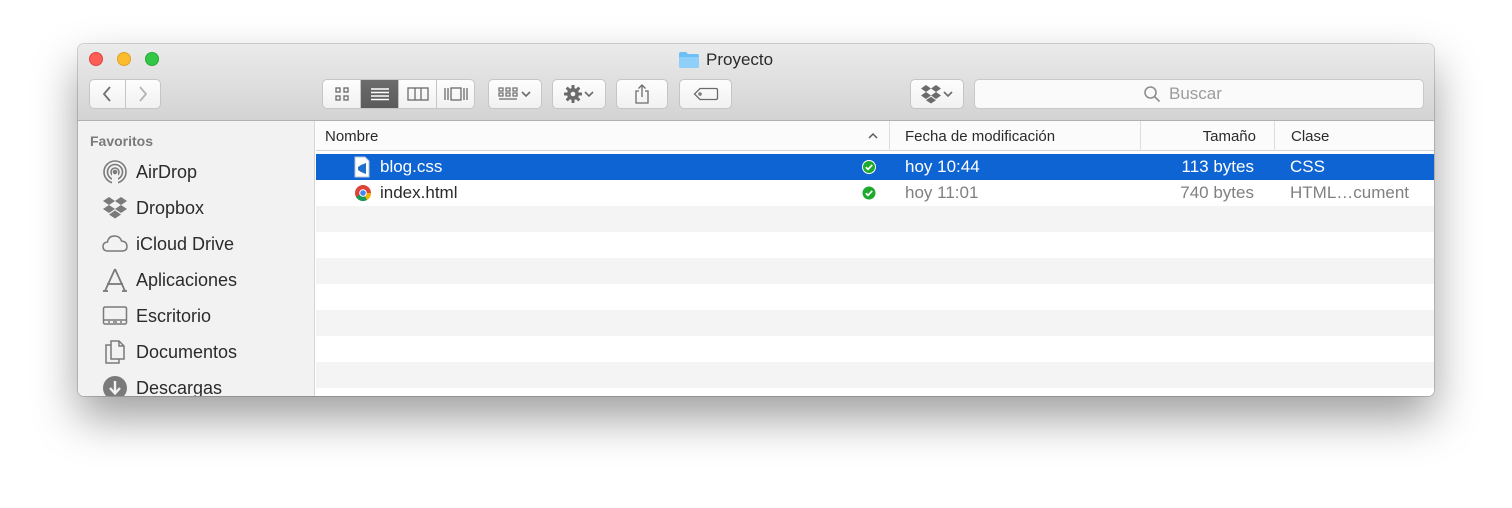 The width and height of the screenshot is (1512, 508). Describe the element at coordinates (1208, 136) in the screenshot. I see `column-header-size: Tamaño` at that location.